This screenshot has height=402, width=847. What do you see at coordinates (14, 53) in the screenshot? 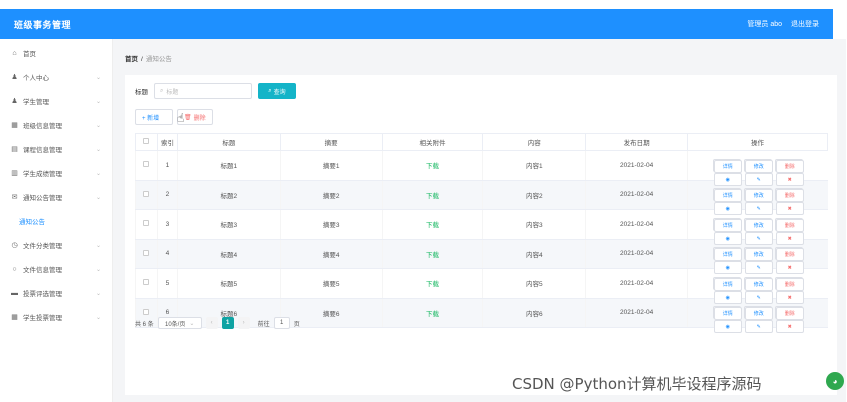
I see `home-icon: ⌂` at bounding box center [14, 53].